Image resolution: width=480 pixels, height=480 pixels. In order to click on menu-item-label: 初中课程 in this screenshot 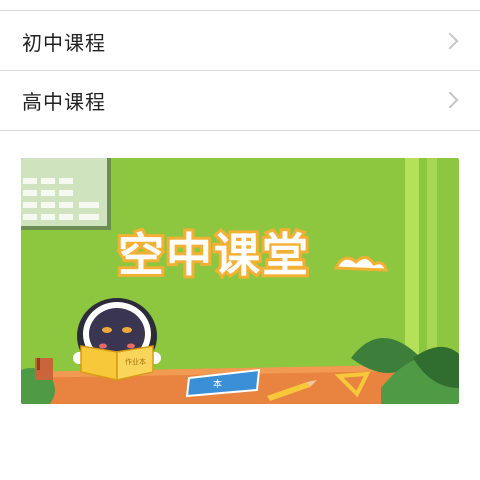, I will do `click(64, 42)`.